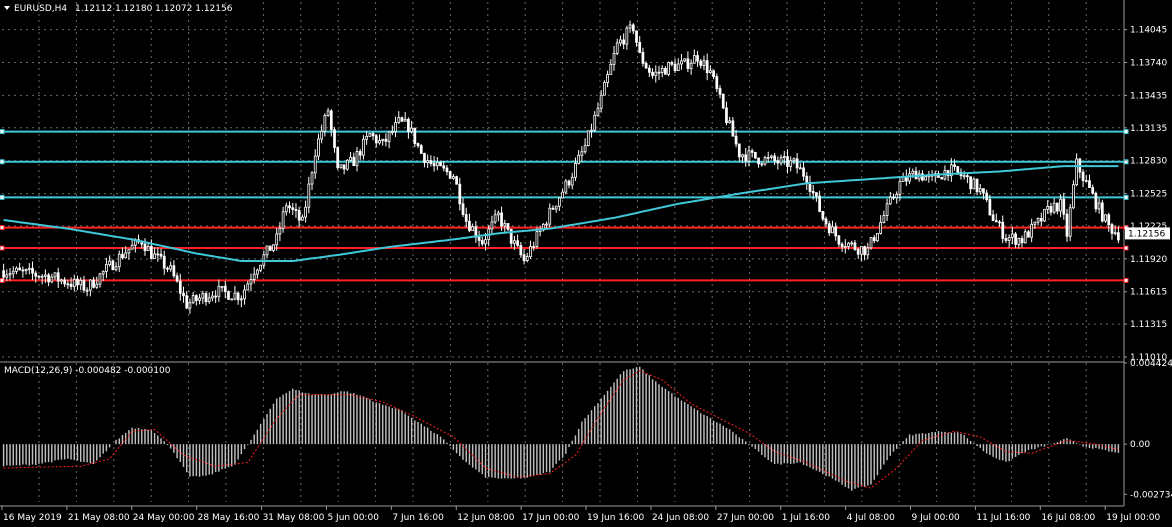 This screenshot has width=1172, height=527. What do you see at coordinates (1003, 518) in the screenshot?
I see `time-tick-label: 11 Jul 16:00` at bounding box center [1003, 518].